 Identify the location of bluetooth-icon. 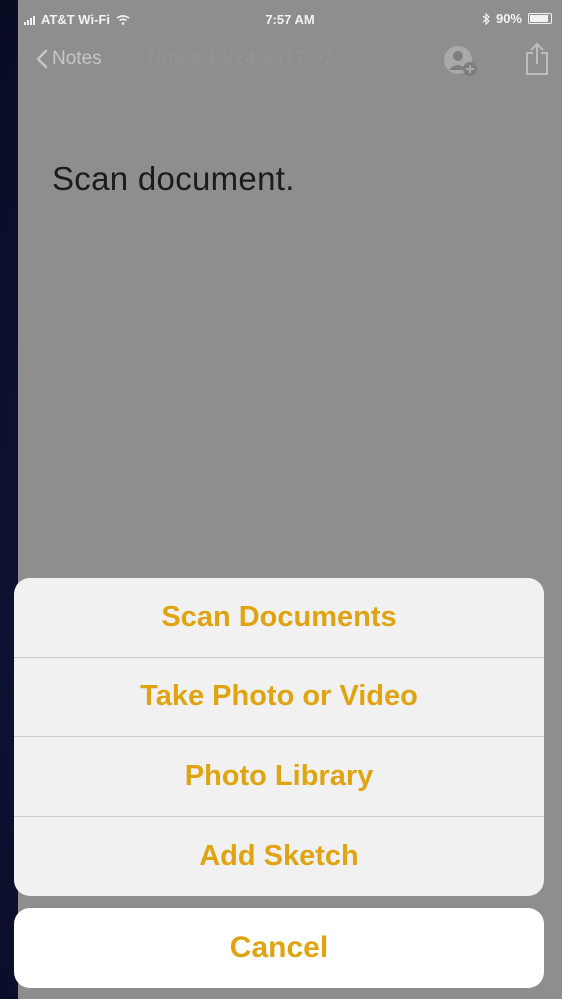
(486, 18).